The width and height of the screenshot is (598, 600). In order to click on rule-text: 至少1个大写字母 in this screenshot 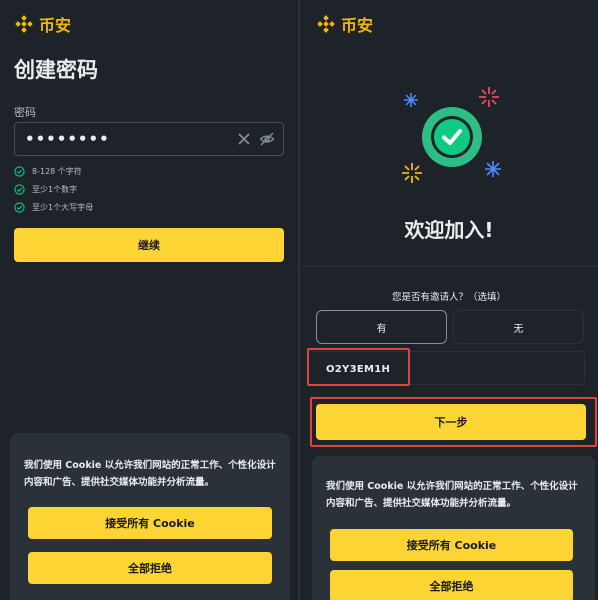, I will do `click(63, 207)`.